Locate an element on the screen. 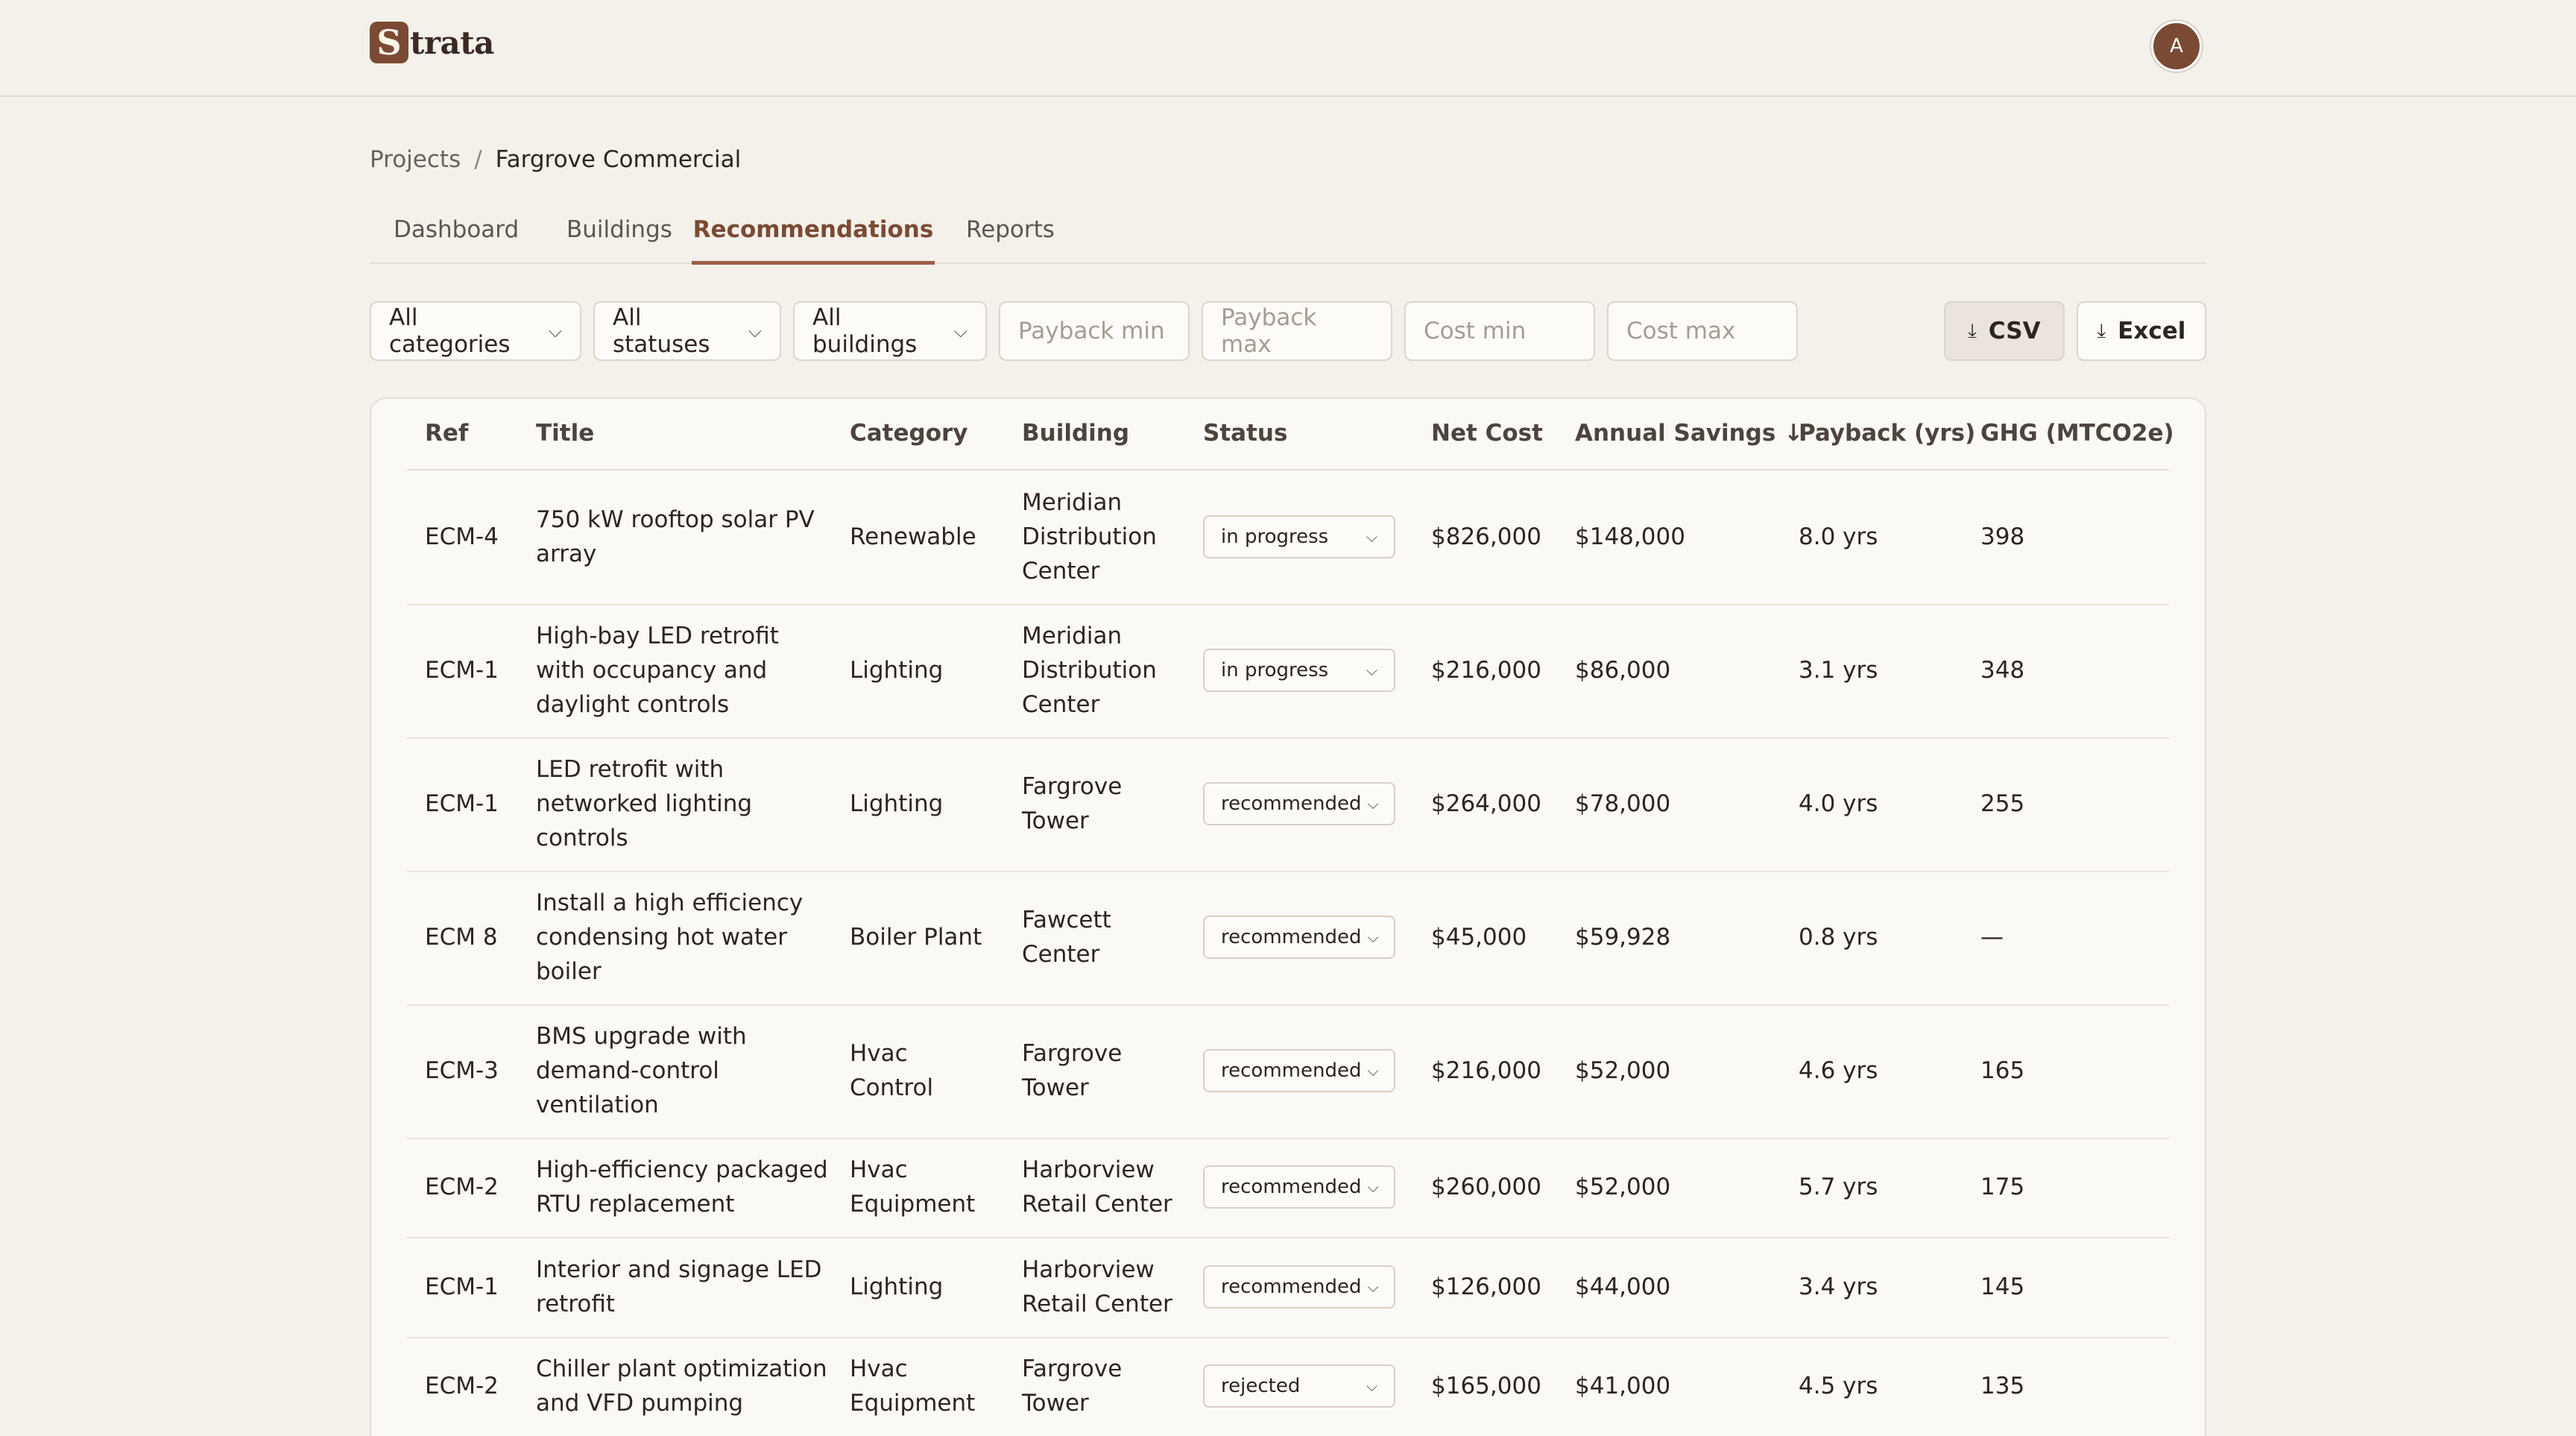  column-header-annual-savings: Annual Savings ↓ is located at coordinates (1689, 433).